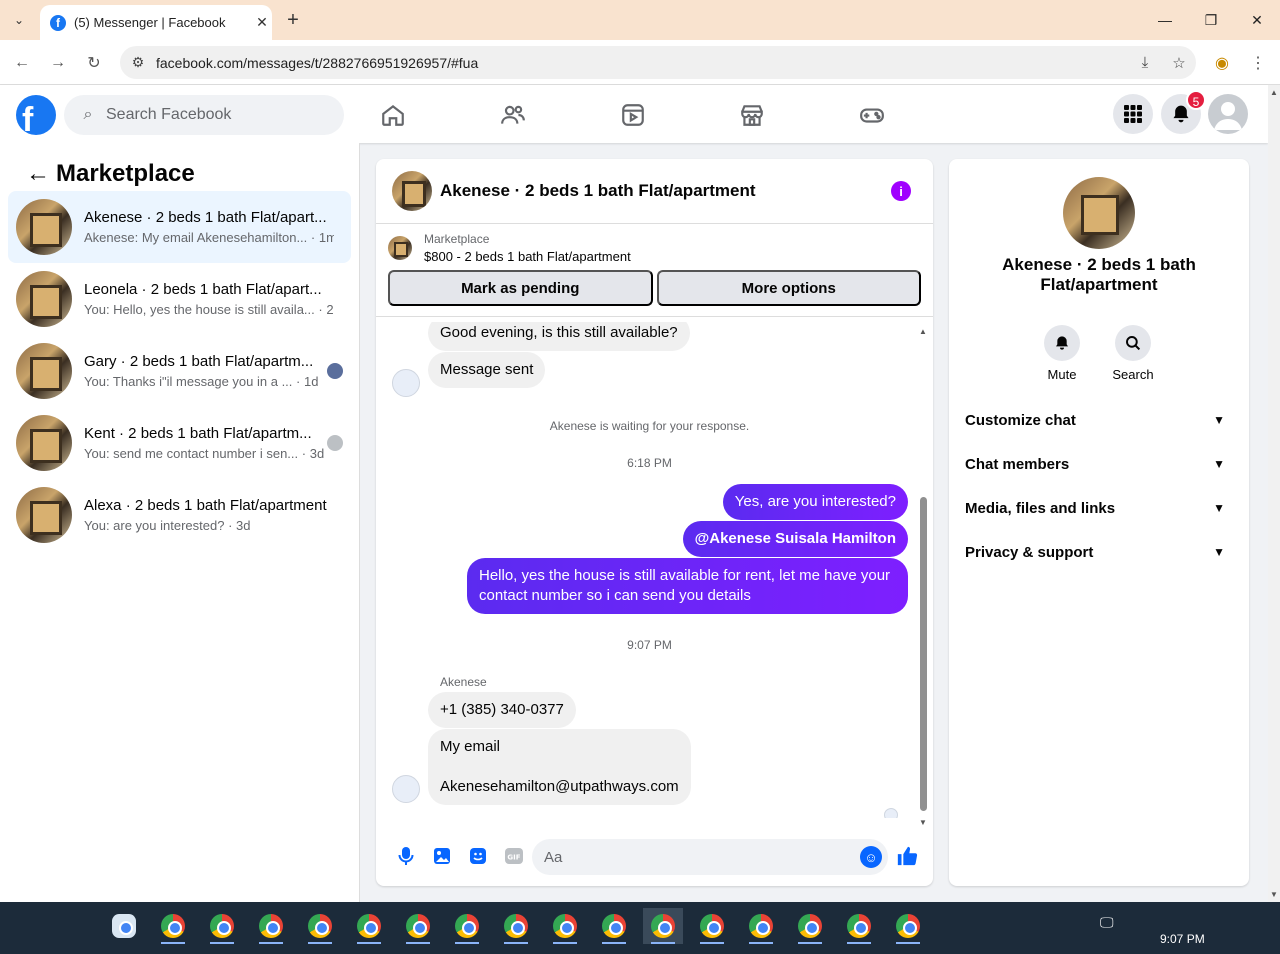 Image resolution: width=1280 pixels, height=954 pixels. Describe the element at coordinates (1099, 213) in the screenshot. I see `conversation-avatar` at that location.